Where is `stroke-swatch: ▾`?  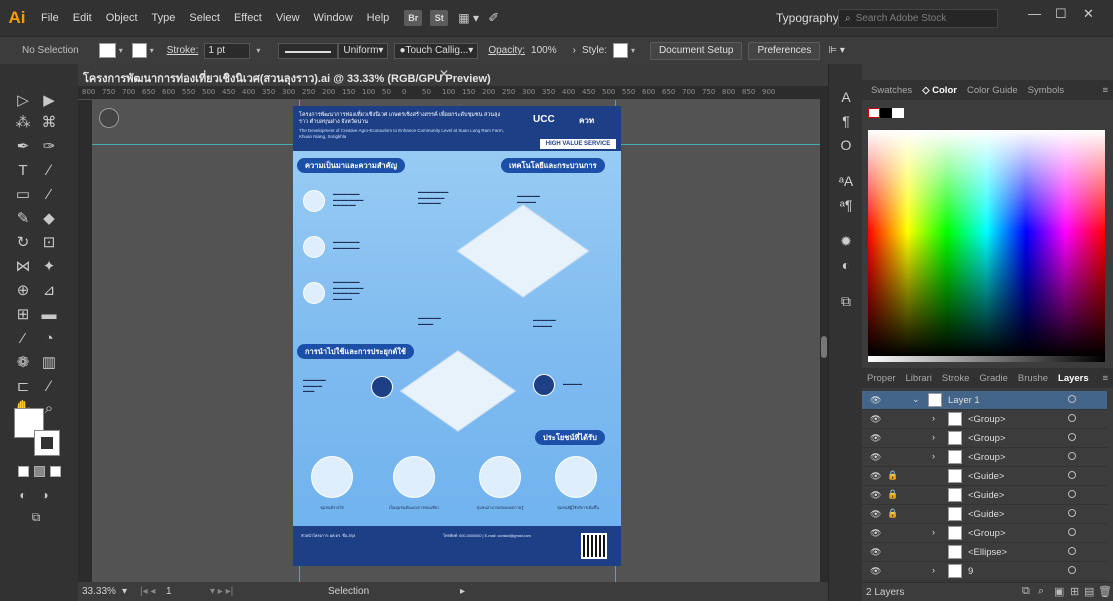 stroke-swatch: ▾ is located at coordinates (144, 50).